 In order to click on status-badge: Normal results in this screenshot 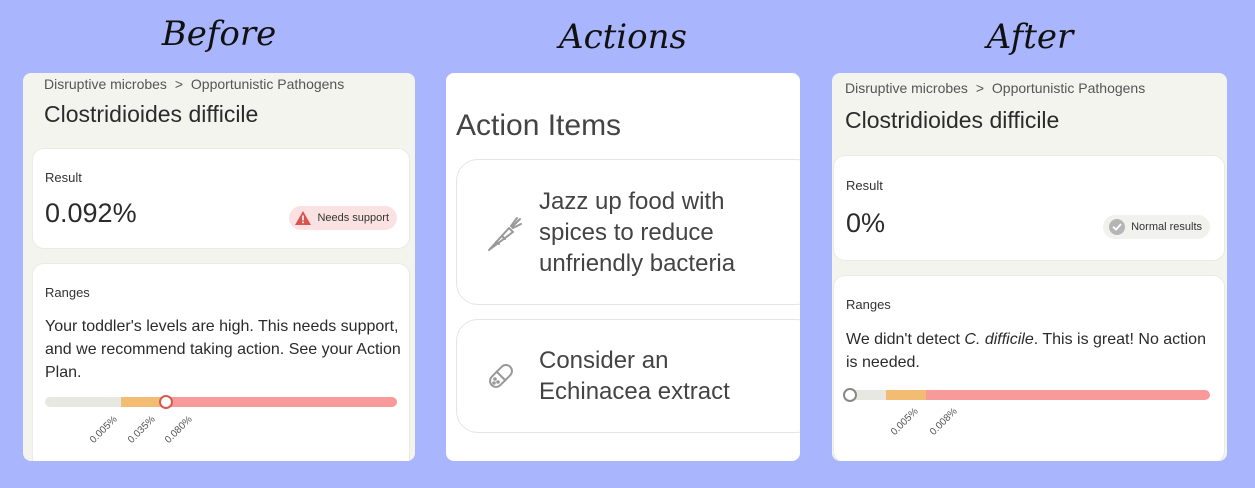, I will do `click(1156, 227)`.